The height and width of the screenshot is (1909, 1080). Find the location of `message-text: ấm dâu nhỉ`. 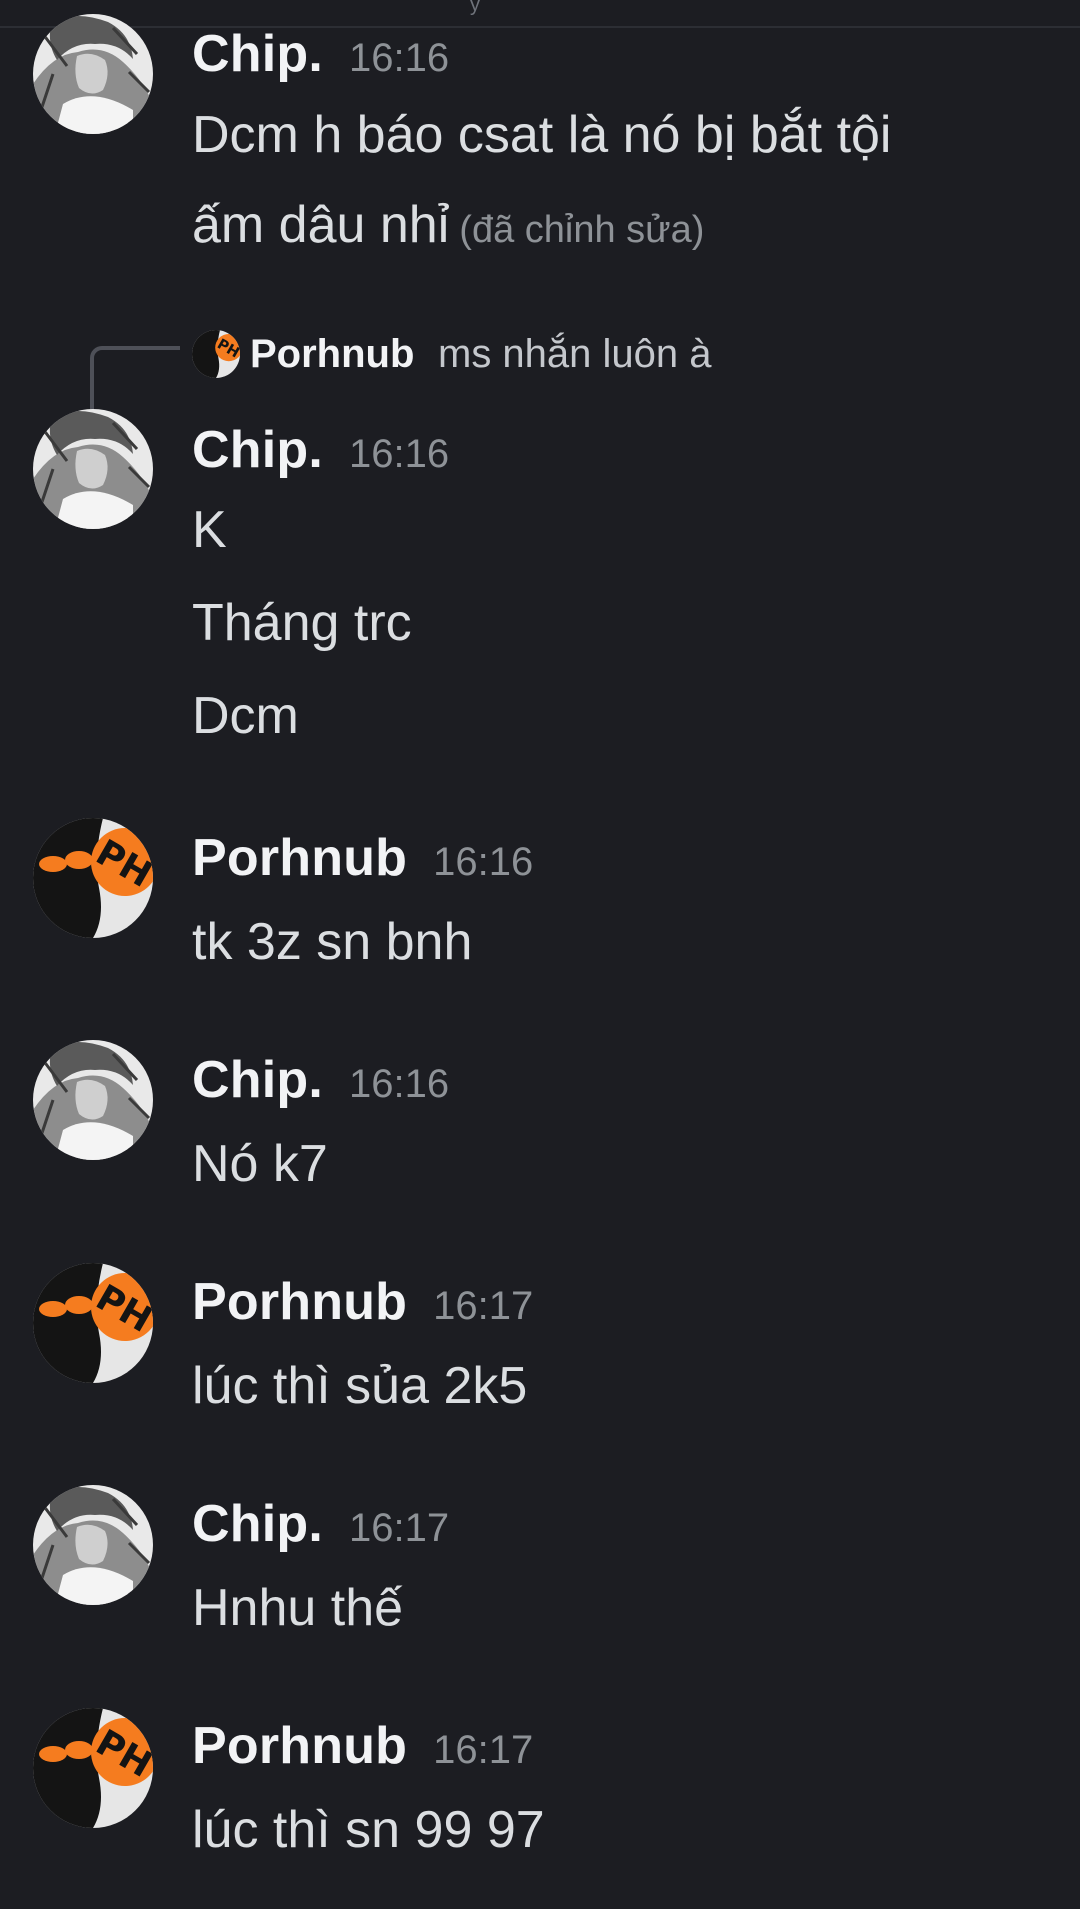

message-text: ấm dâu nhỉ is located at coordinates (321, 225).